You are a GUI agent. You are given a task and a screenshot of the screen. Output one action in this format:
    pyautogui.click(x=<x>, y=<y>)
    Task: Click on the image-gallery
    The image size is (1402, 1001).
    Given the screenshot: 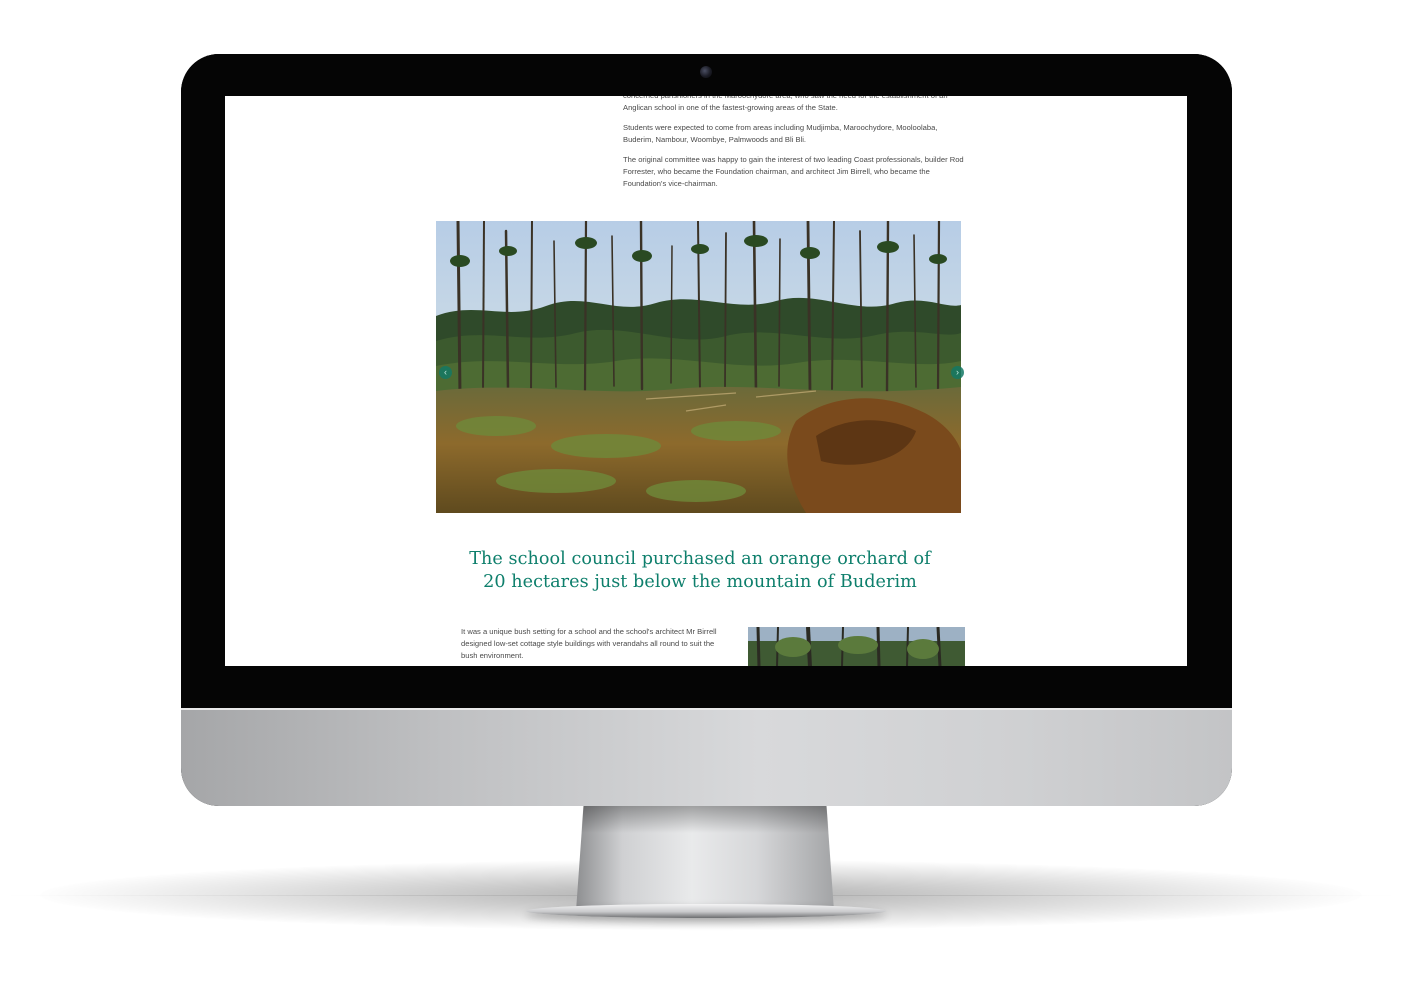 What is the action you would take?
    pyautogui.click(x=698, y=367)
    